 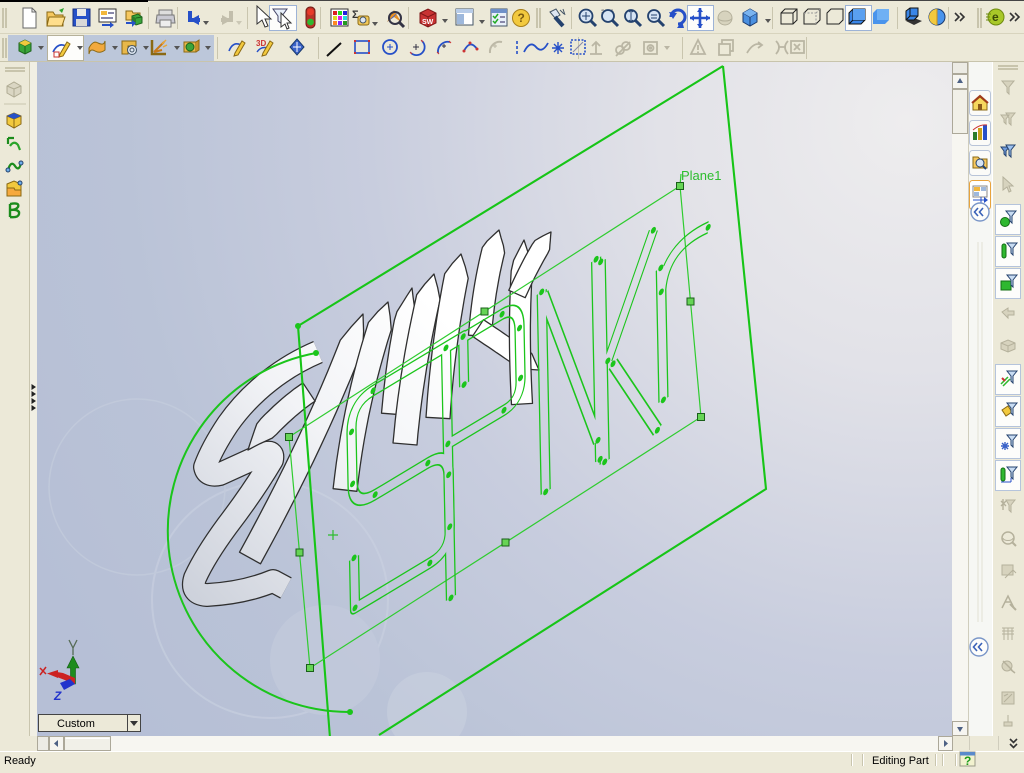 What do you see at coordinates (701, 175) in the screenshot?
I see `svg-text: Plane1` at bounding box center [701, 175].